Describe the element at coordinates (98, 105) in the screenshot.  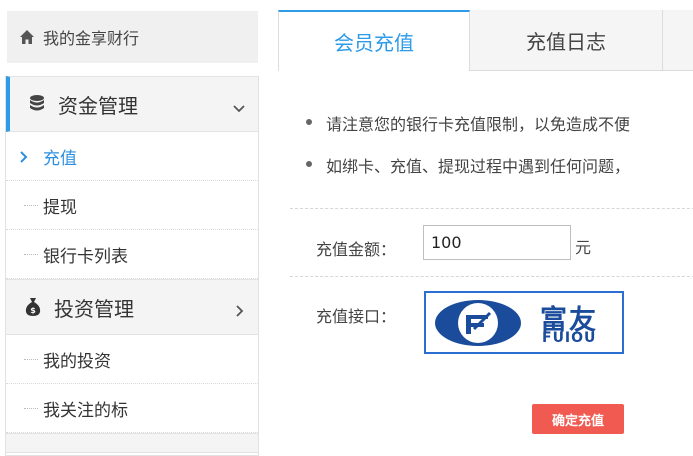
I see `sidebar-group-label: 资金管理` at that location.